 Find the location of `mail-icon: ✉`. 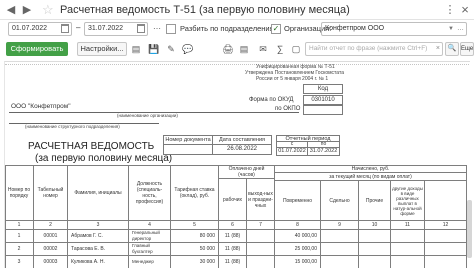

mail-icon: ✉ is located at coordinates (263, 49).